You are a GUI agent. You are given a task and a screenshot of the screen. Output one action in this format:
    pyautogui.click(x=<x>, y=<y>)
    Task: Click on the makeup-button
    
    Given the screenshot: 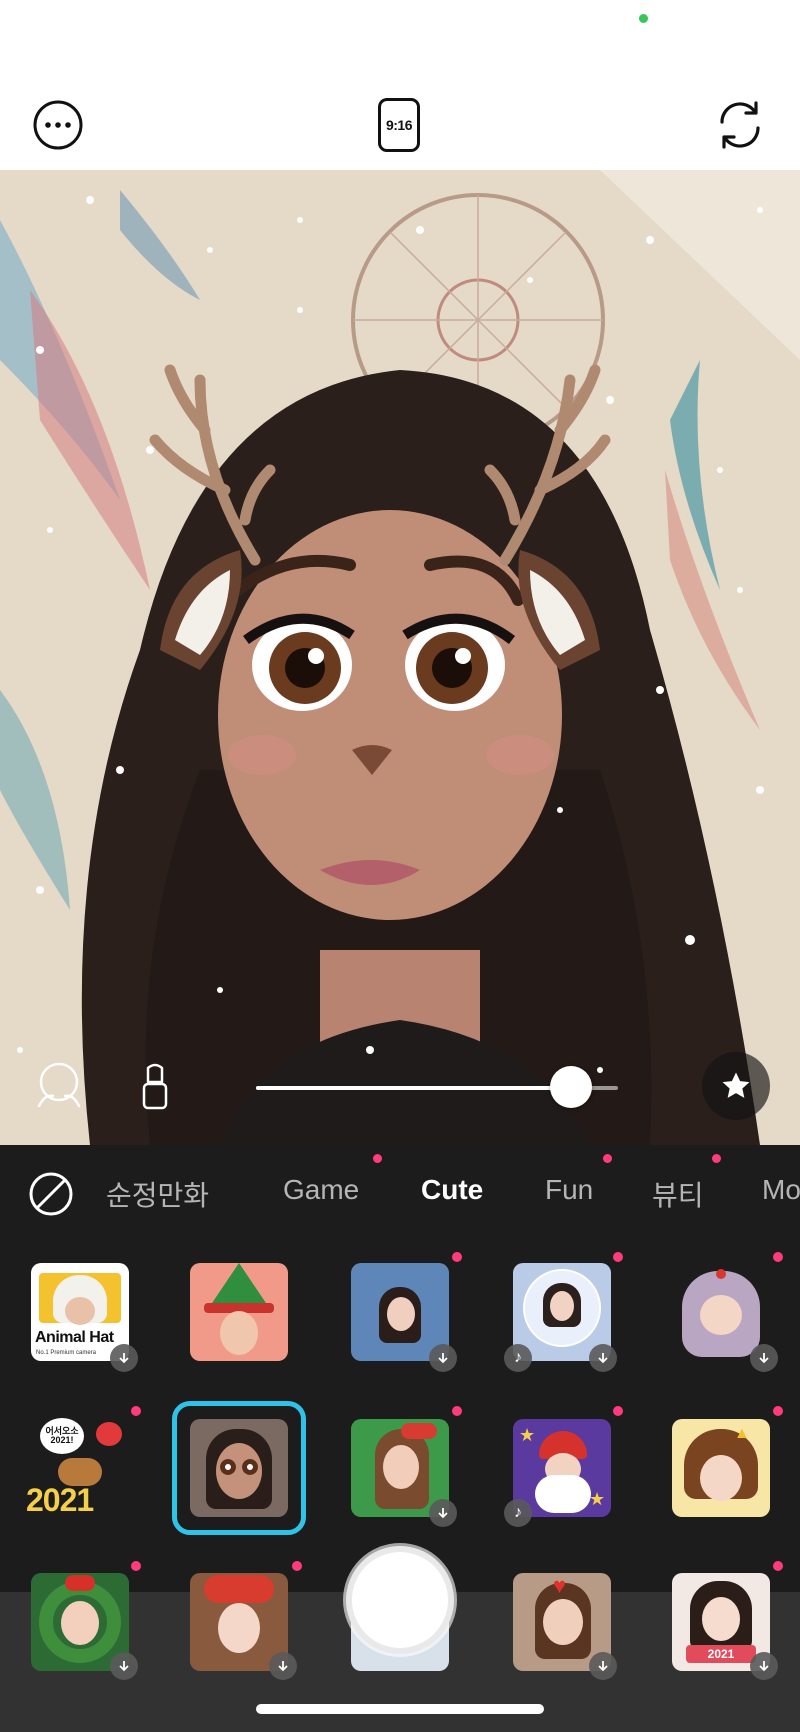 What is the action you would take?
    pyautogui.click(x=155, y=1086)
    